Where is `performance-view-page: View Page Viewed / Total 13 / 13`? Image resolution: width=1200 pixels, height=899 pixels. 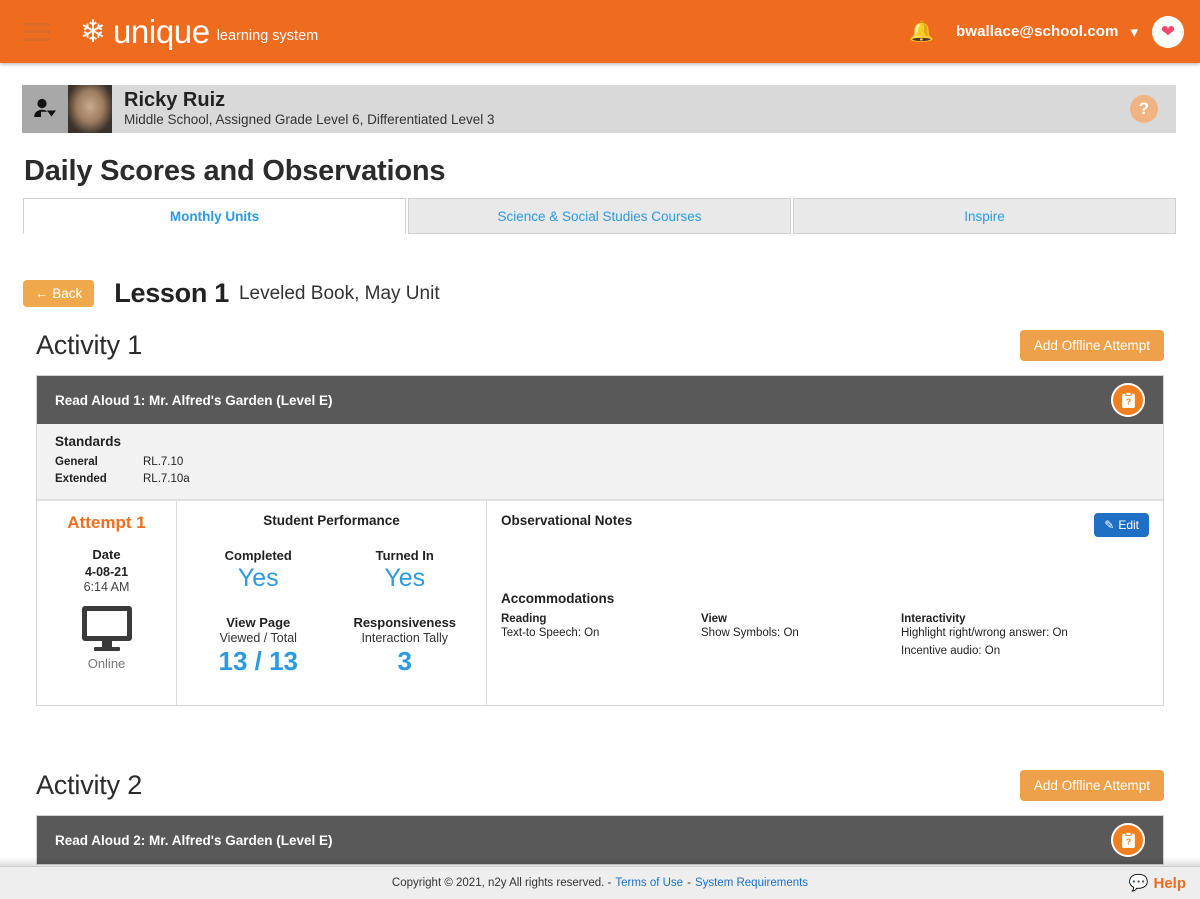
performance-view-page: View Page Viewed / Total 13 / 13 is located at coordinates (258, 646).